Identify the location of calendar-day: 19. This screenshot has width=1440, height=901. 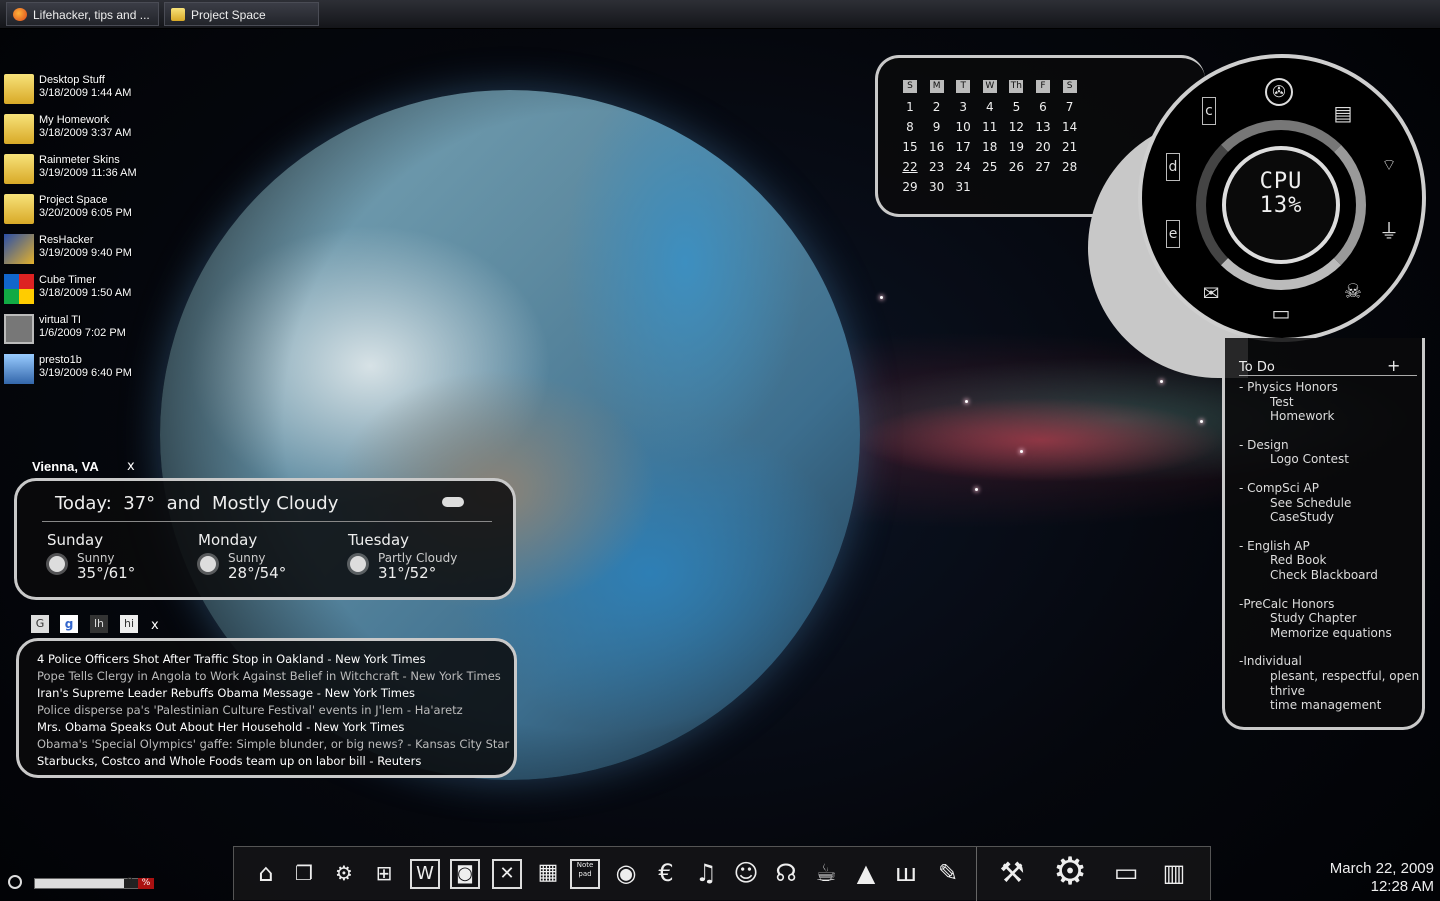
(1016, 147).